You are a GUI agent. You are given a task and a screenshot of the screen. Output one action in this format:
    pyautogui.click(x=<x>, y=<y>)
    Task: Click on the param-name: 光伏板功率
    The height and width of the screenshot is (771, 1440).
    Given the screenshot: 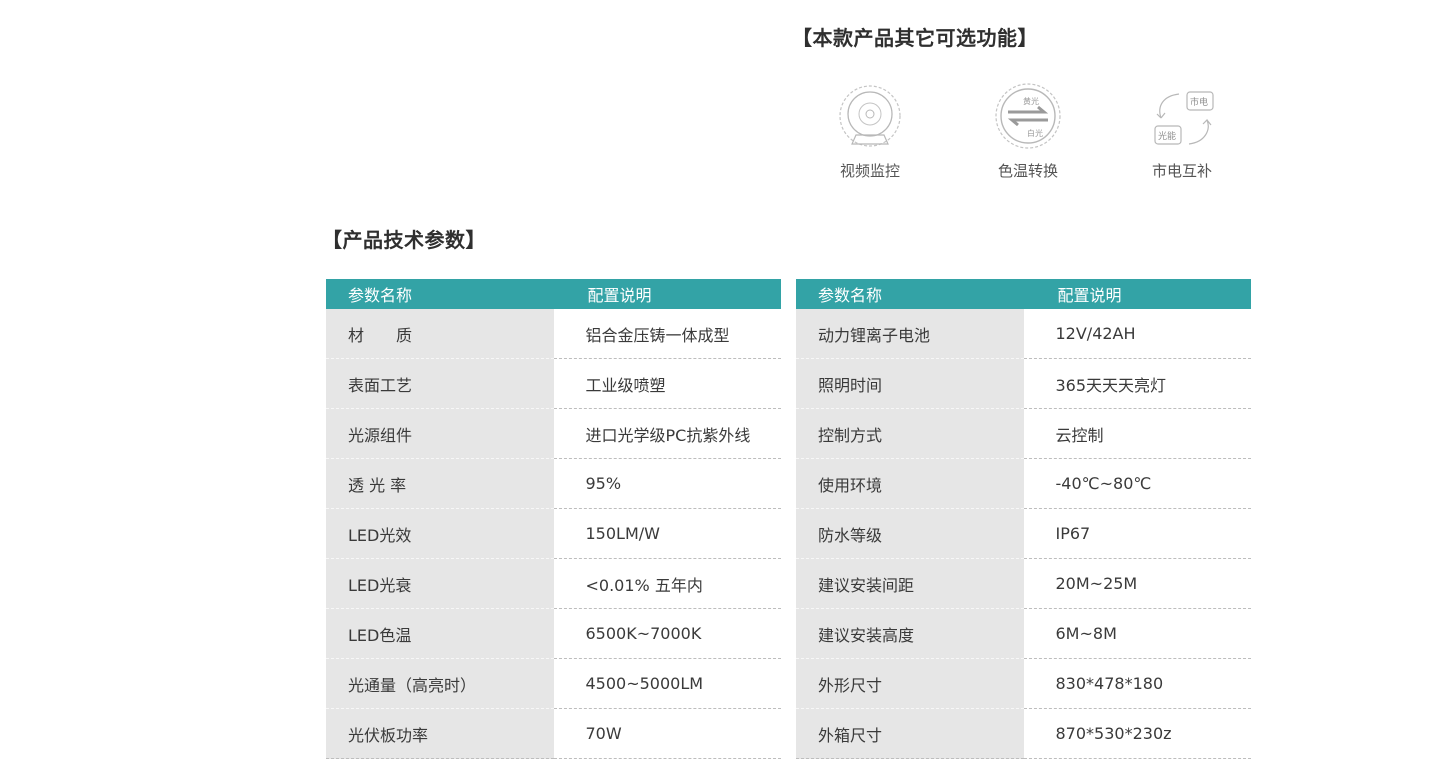 What is the action you would take?
    pyautogui.click(x=440, y=733)
    